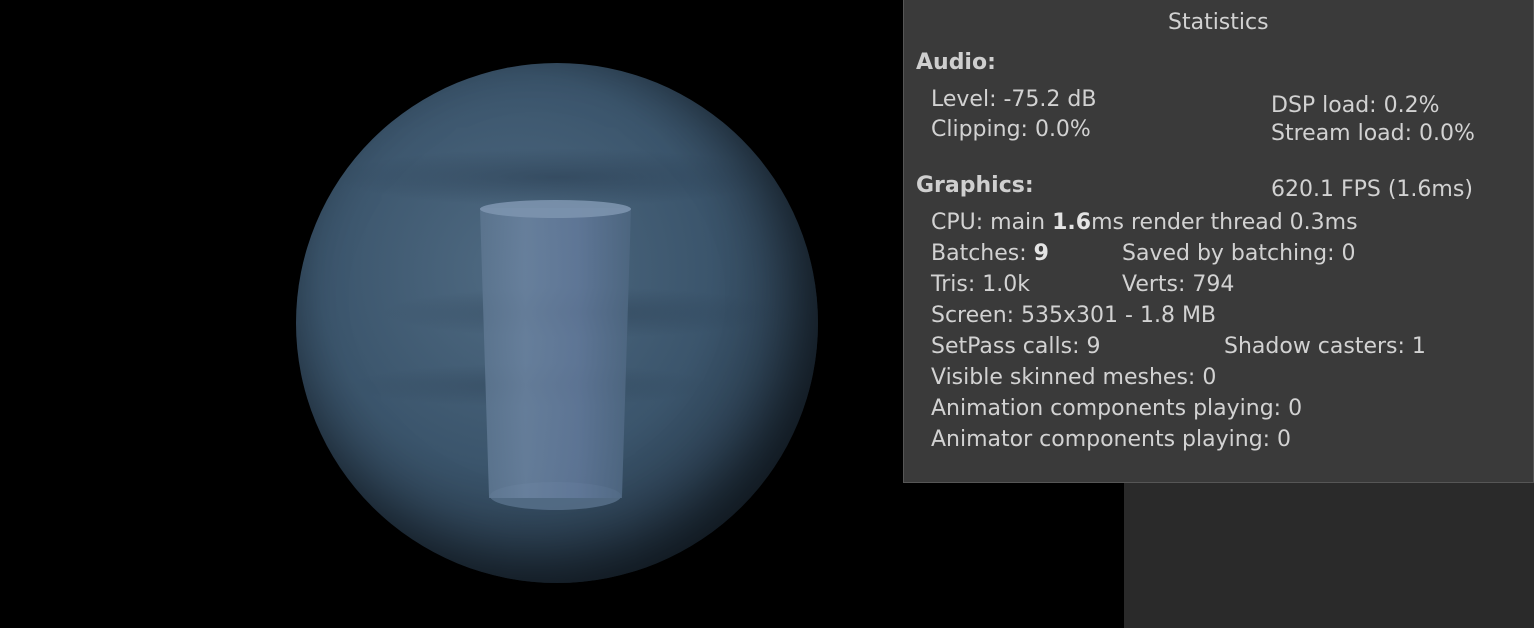  Describe the element at coordinates (982, 253) in the screenshot. I see `batches-label: Batches:` at that location.